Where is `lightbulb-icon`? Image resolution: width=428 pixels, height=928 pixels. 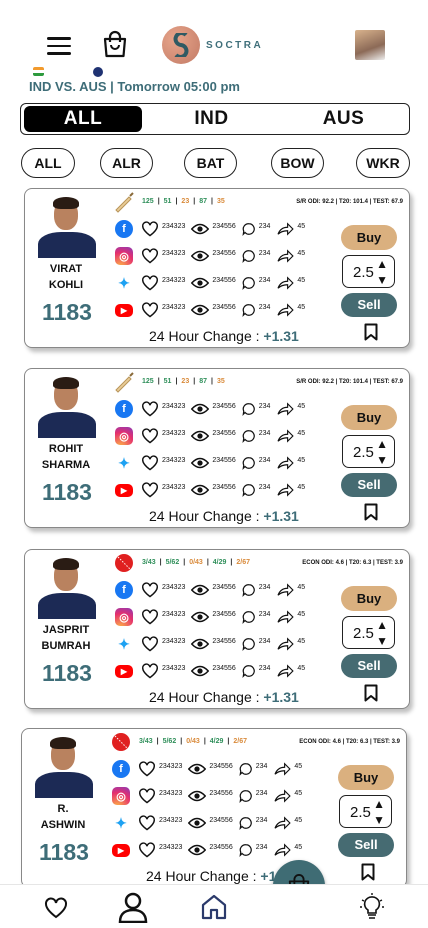 lightbulb-icon is located at coordinates (372, 907).